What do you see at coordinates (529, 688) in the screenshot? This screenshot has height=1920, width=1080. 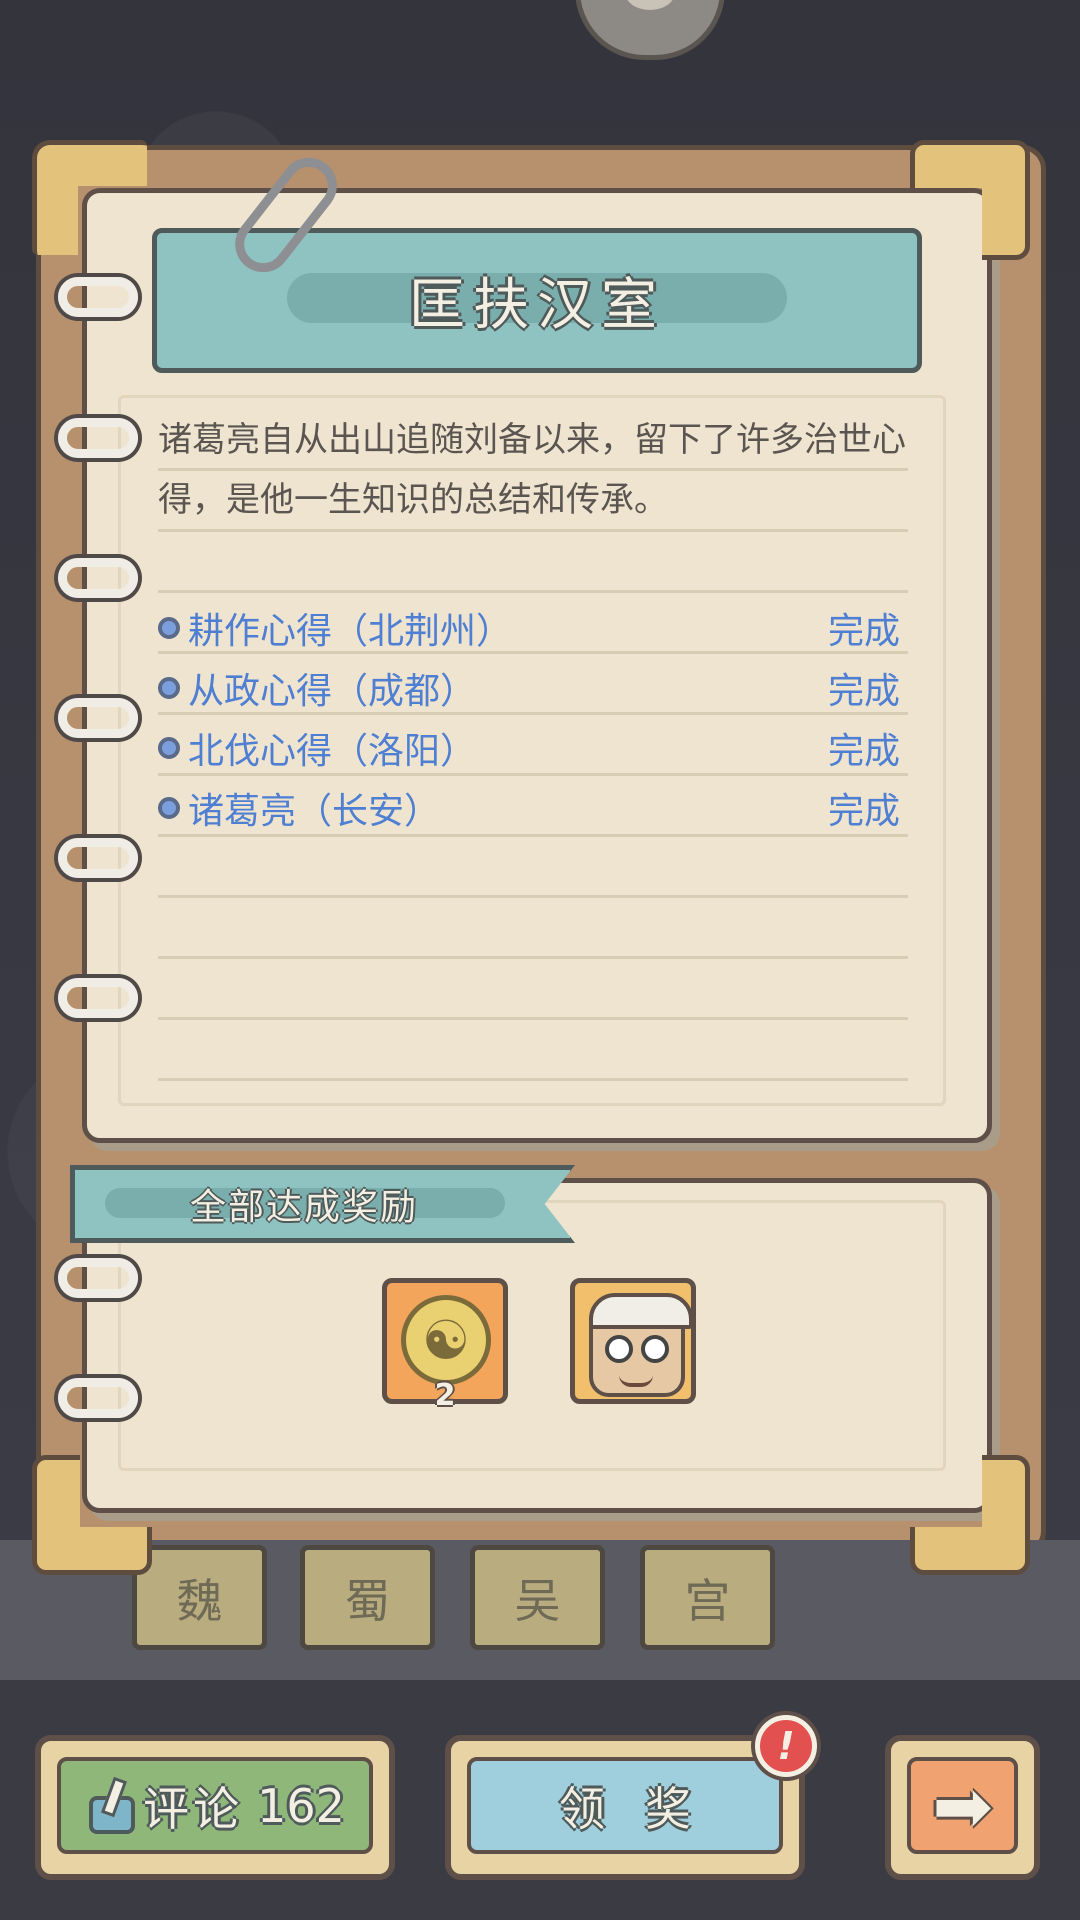 I see `list-item: 从政心得（成都） 完成` at bounding box center [529, 688].